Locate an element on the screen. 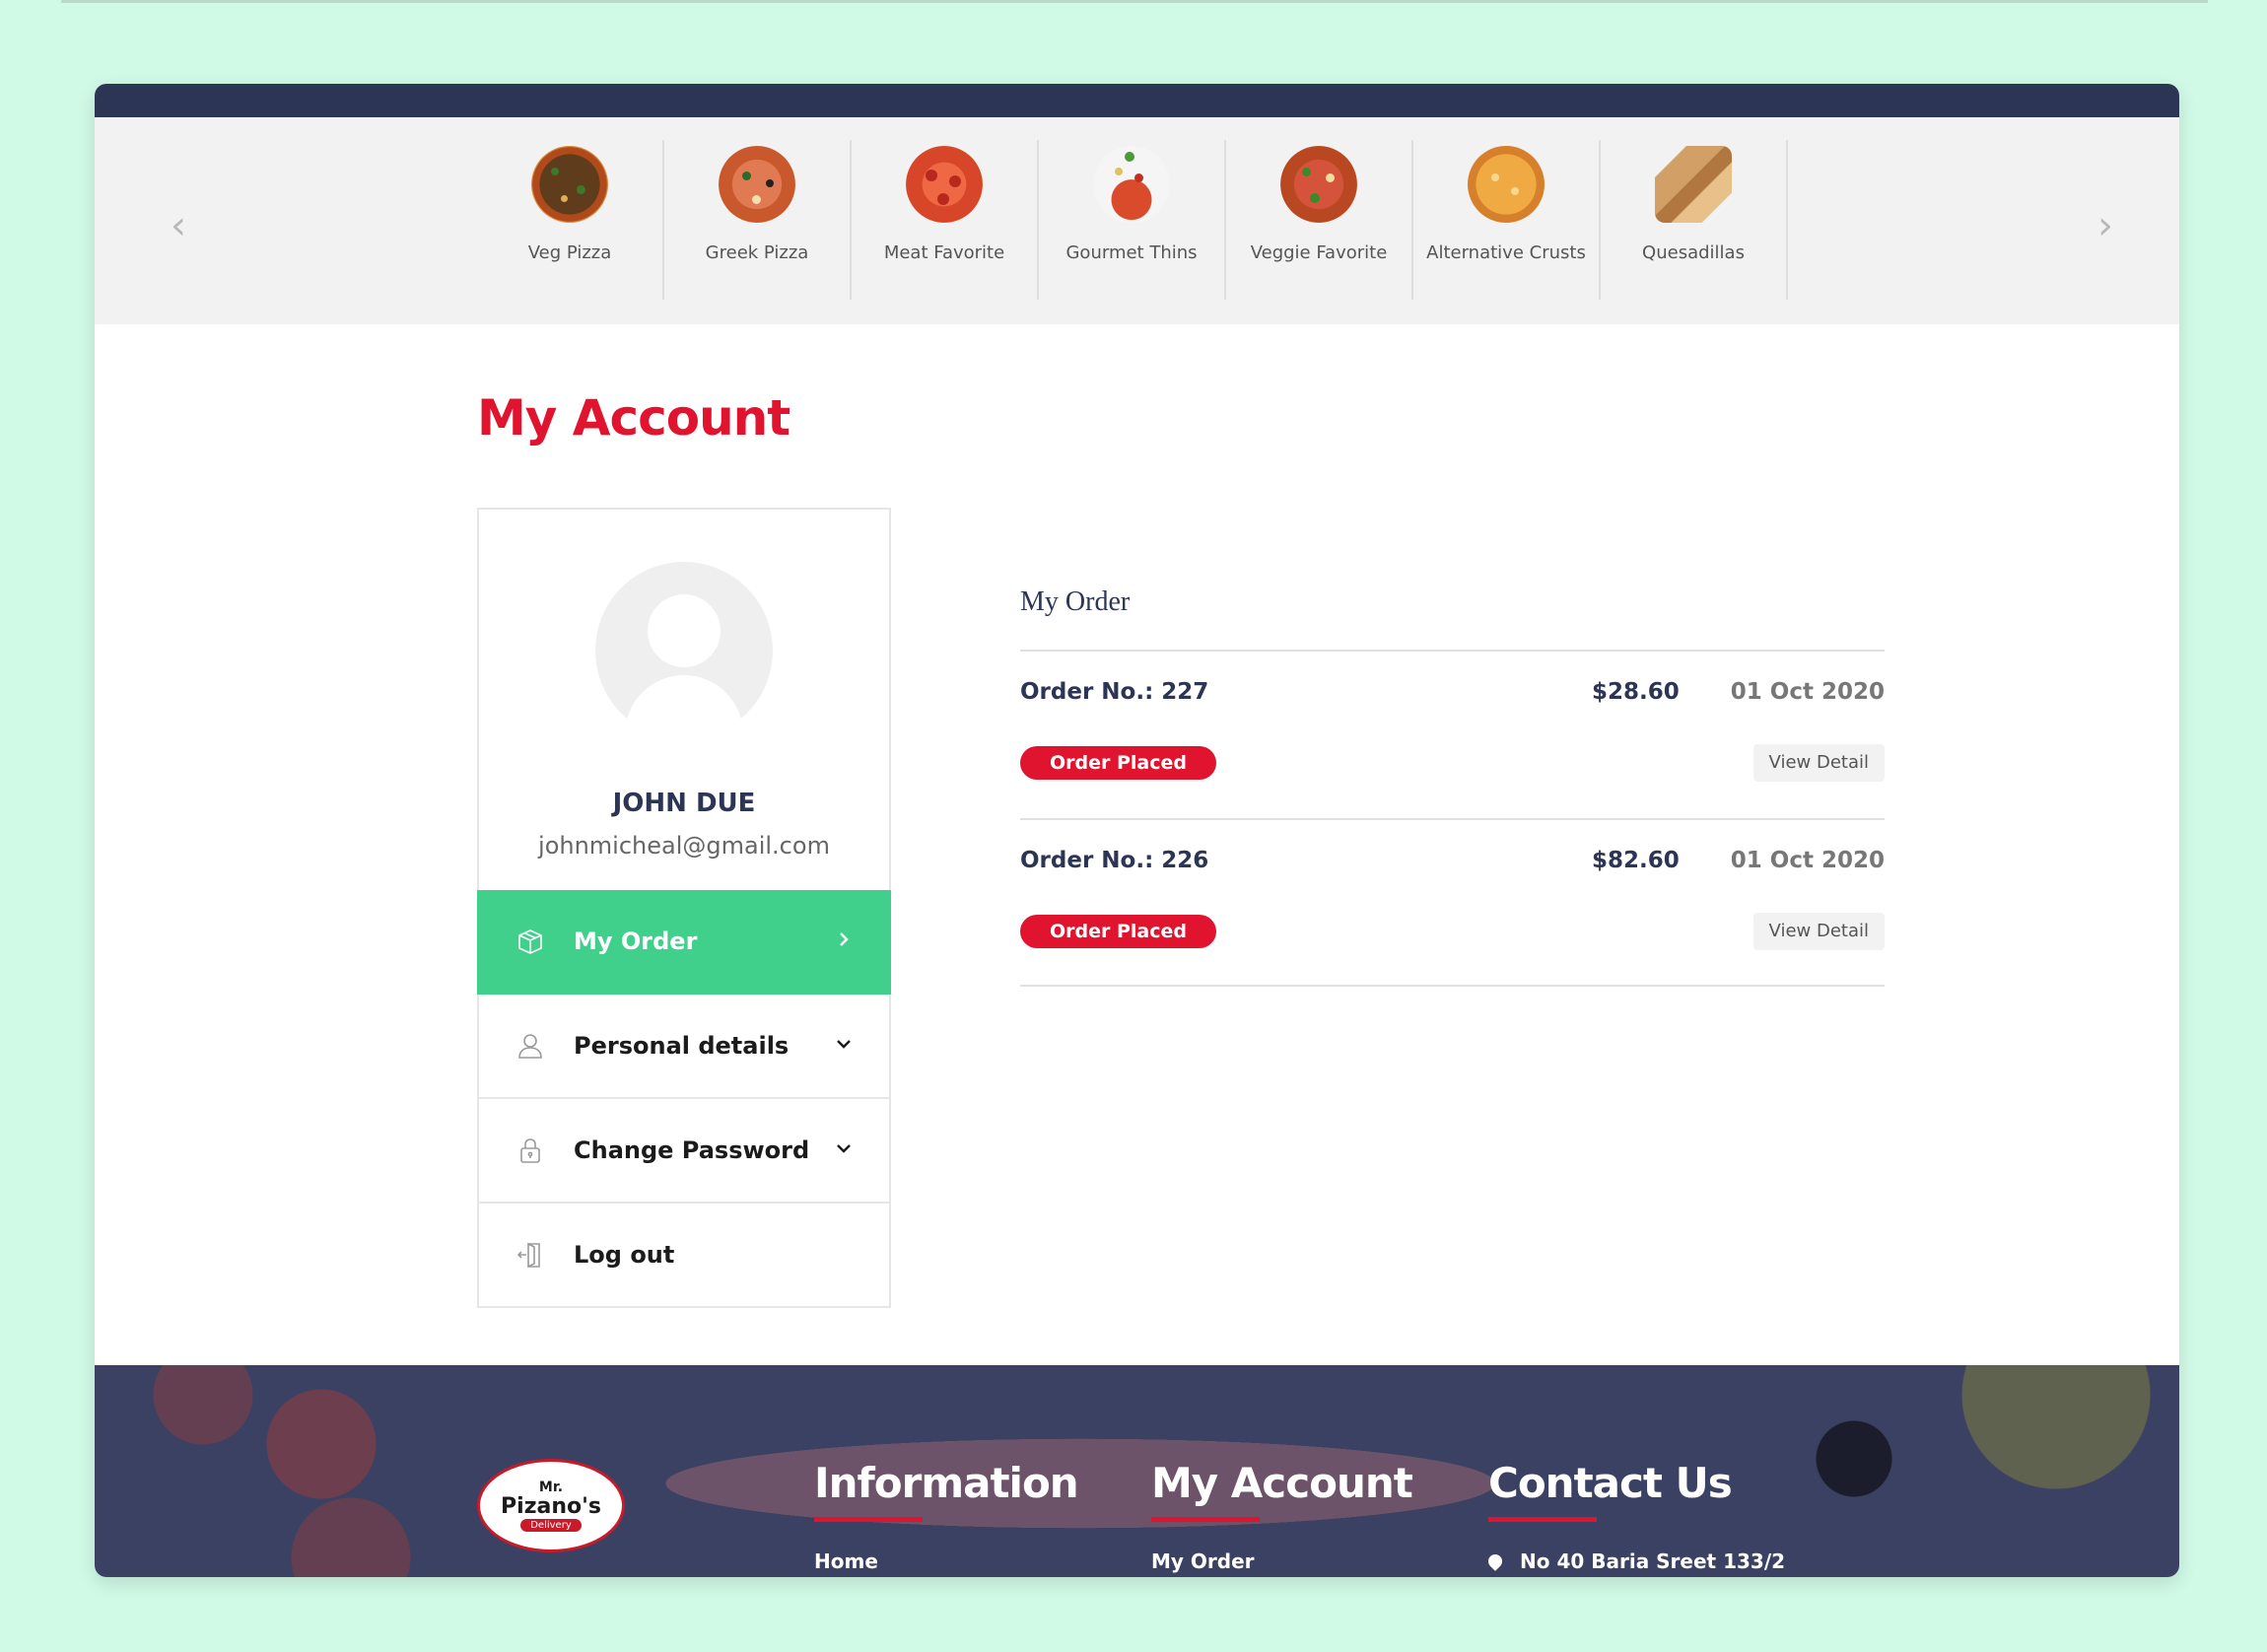 The height and width of the screenshot is (1652, 2267). order-price: $28.60 is located at coordinates (1636, 692).